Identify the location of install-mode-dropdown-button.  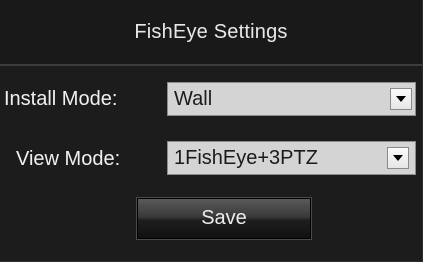
(401, 99).